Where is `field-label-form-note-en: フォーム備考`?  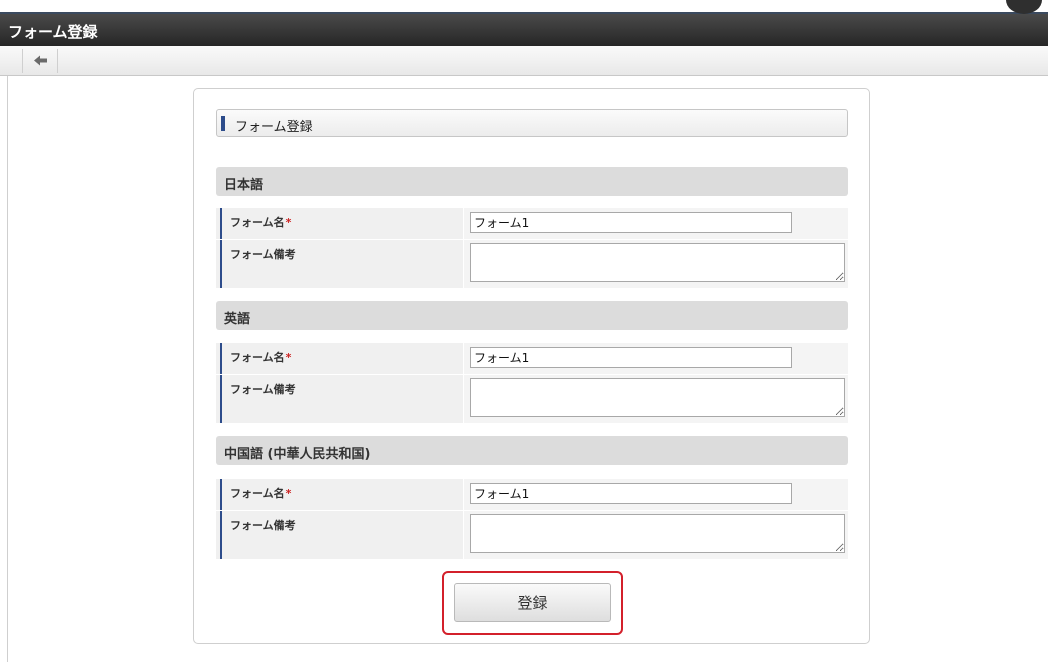 field-label-form-note-en: フォーム備考 is located at coordinates (339, 399).